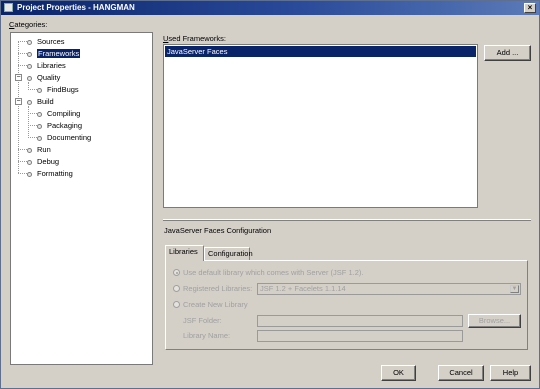 The width and height of the screenshot is (540, 389). Describe the element at coordinates (43, 161) in the screenshot. I see `category-debug: Debug` at that location.